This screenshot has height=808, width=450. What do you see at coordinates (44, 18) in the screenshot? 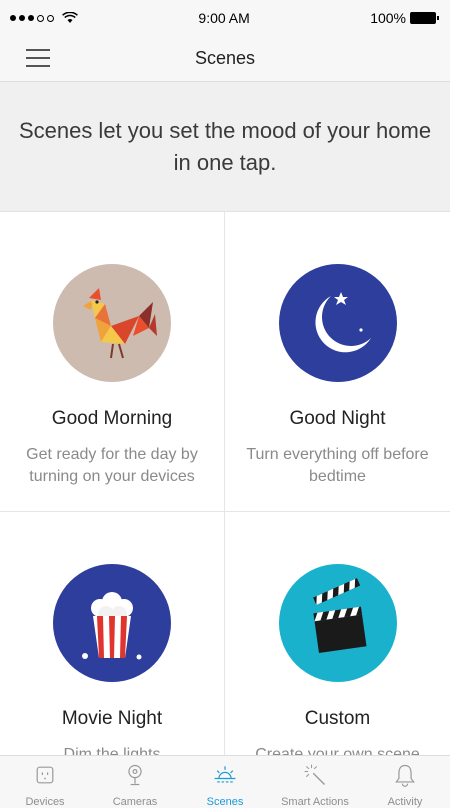
I see `signal-indicator` at bounding box center [44, 18].